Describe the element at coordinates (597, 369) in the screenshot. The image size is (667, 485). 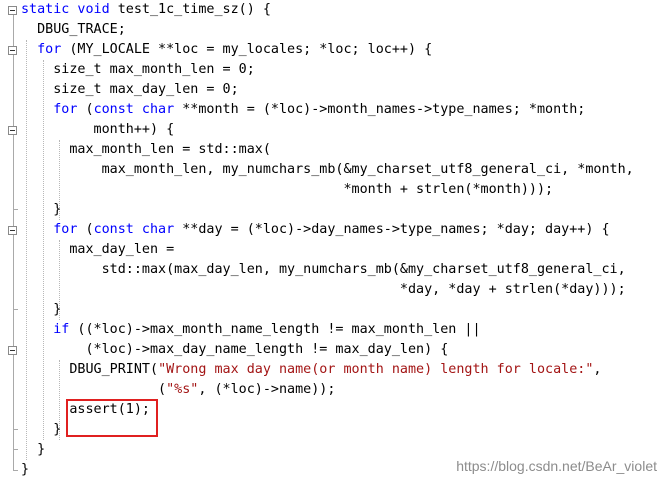
I see `code-token: ,` at that location.